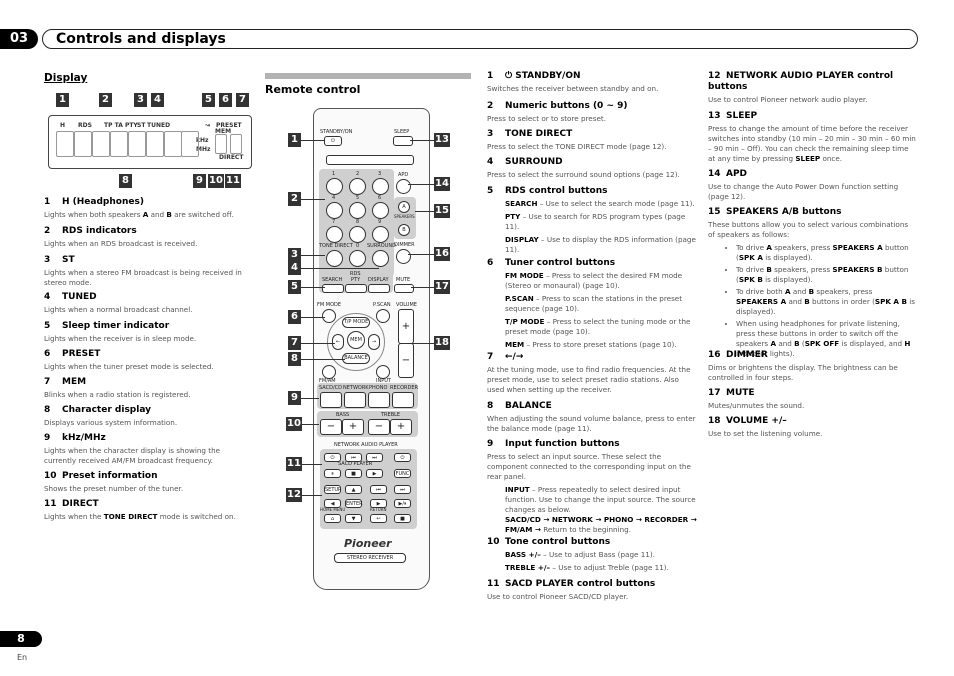  I want to click on nap-prev-button: ⏮, so click(378, 489).